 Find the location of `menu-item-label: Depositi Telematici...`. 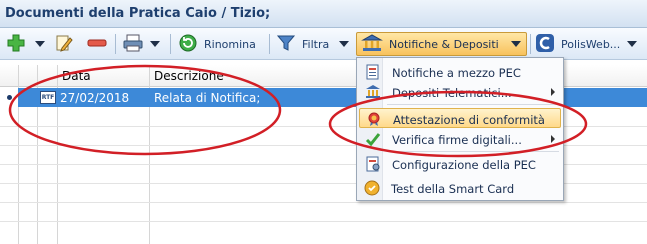

menu-item-label: Depositi Telematici... is located at coordinates (452, 93).